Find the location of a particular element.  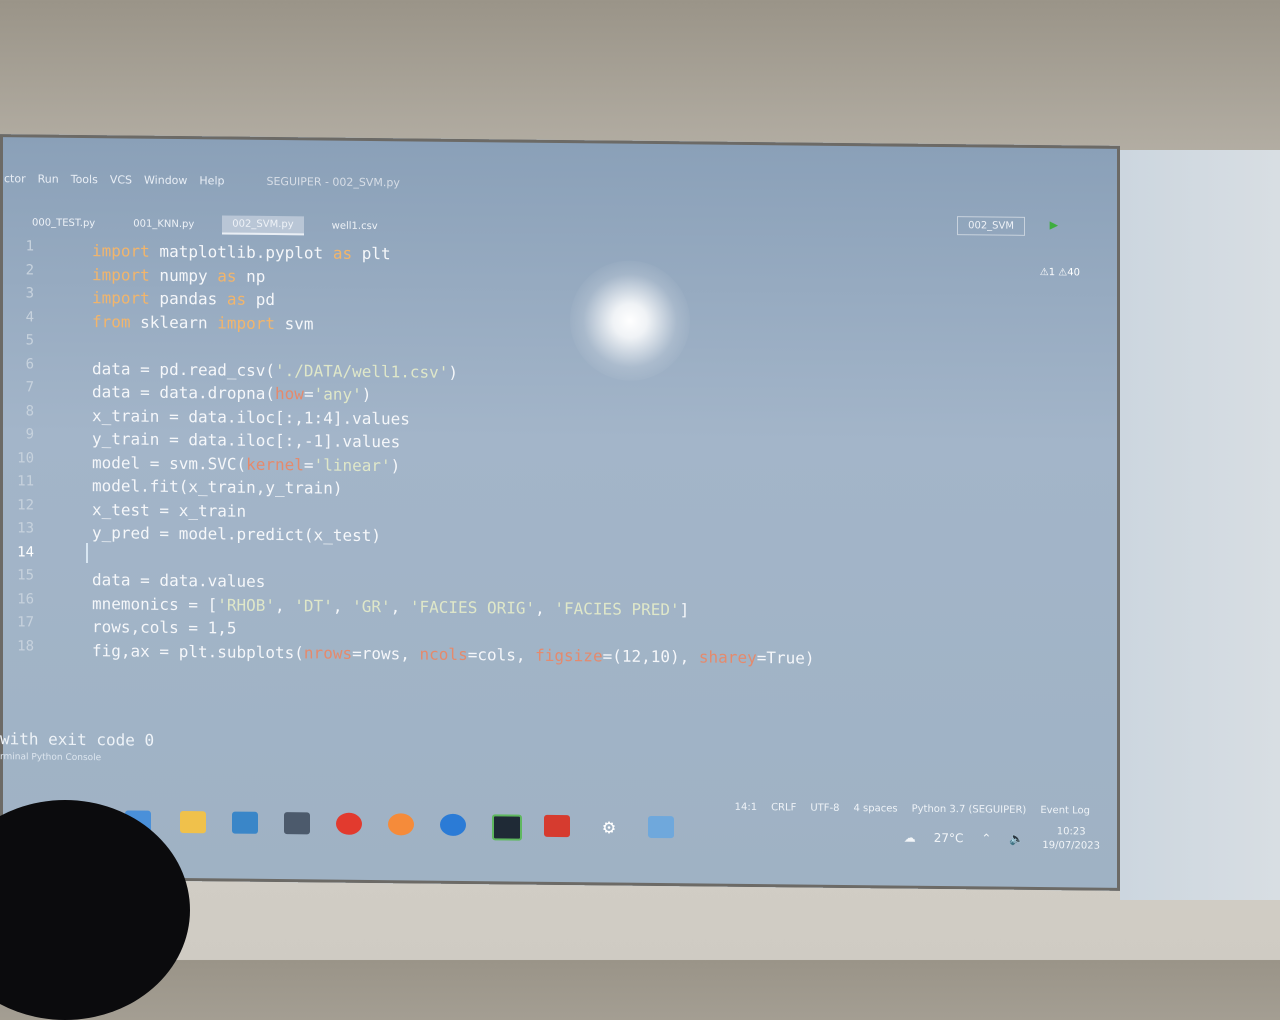

line-number: 13 is located at coordinates (25, 528).